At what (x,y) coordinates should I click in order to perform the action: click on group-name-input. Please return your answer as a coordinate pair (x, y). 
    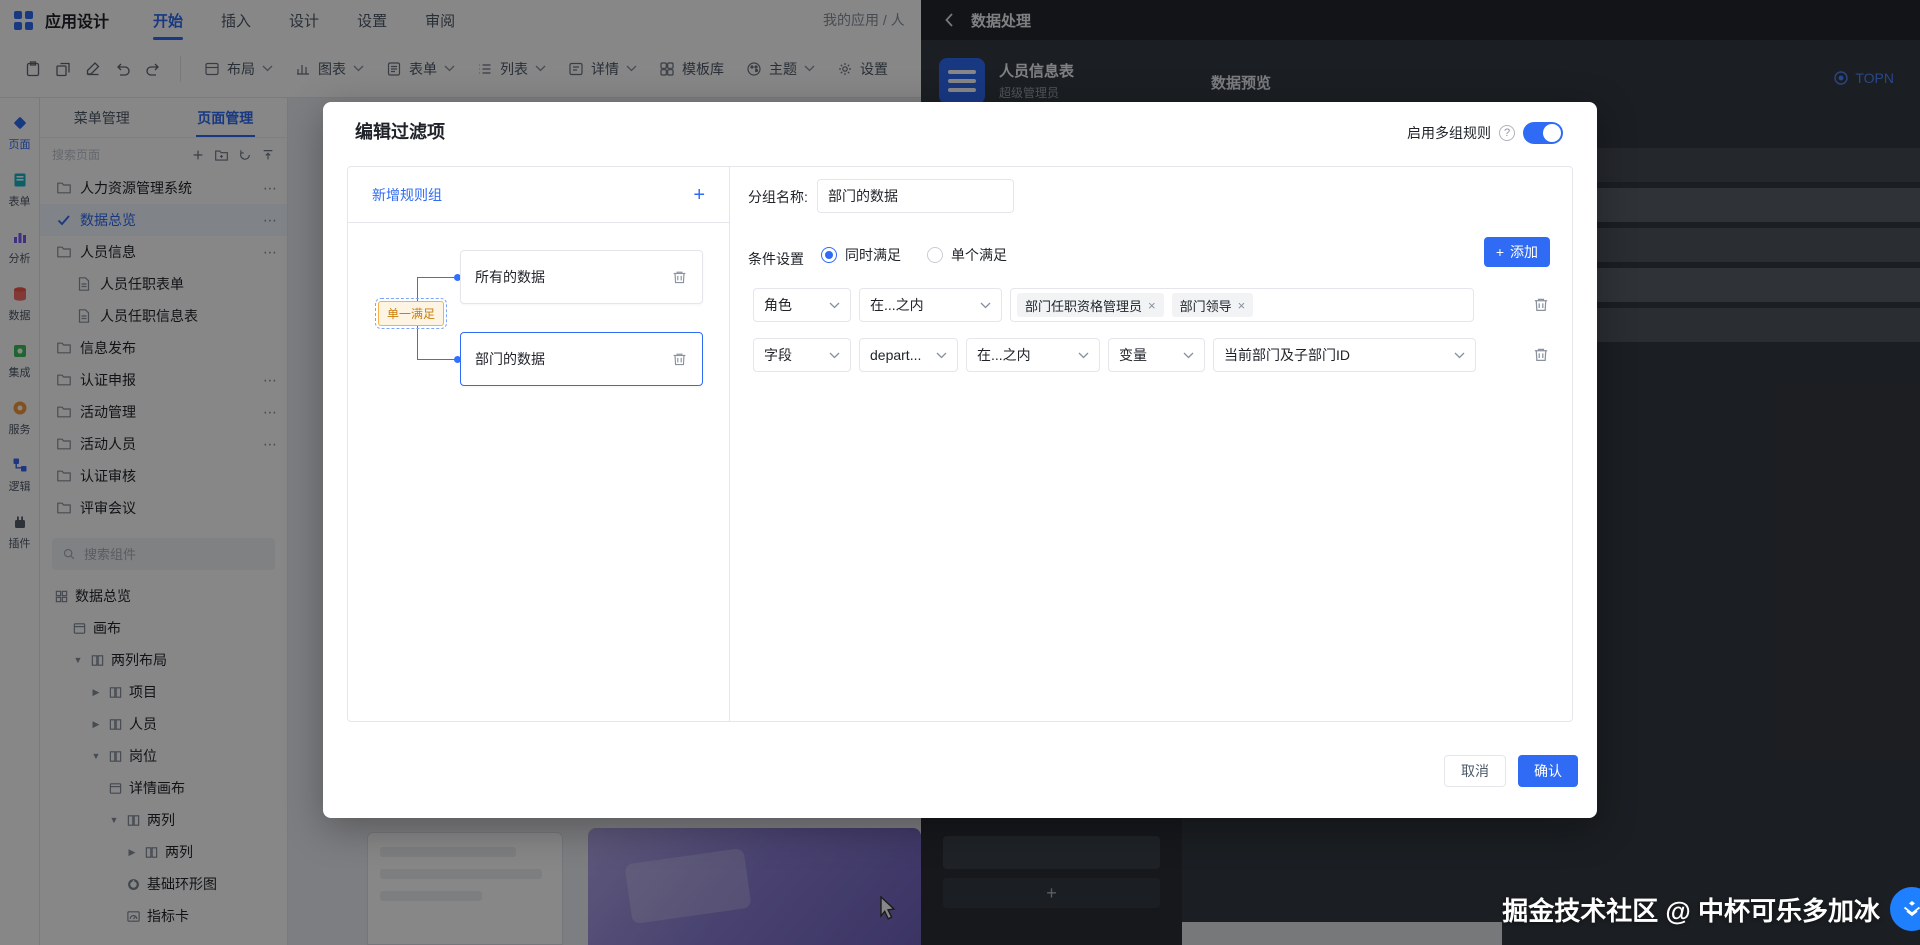
    Looking at the image, I should click on (915, 196).